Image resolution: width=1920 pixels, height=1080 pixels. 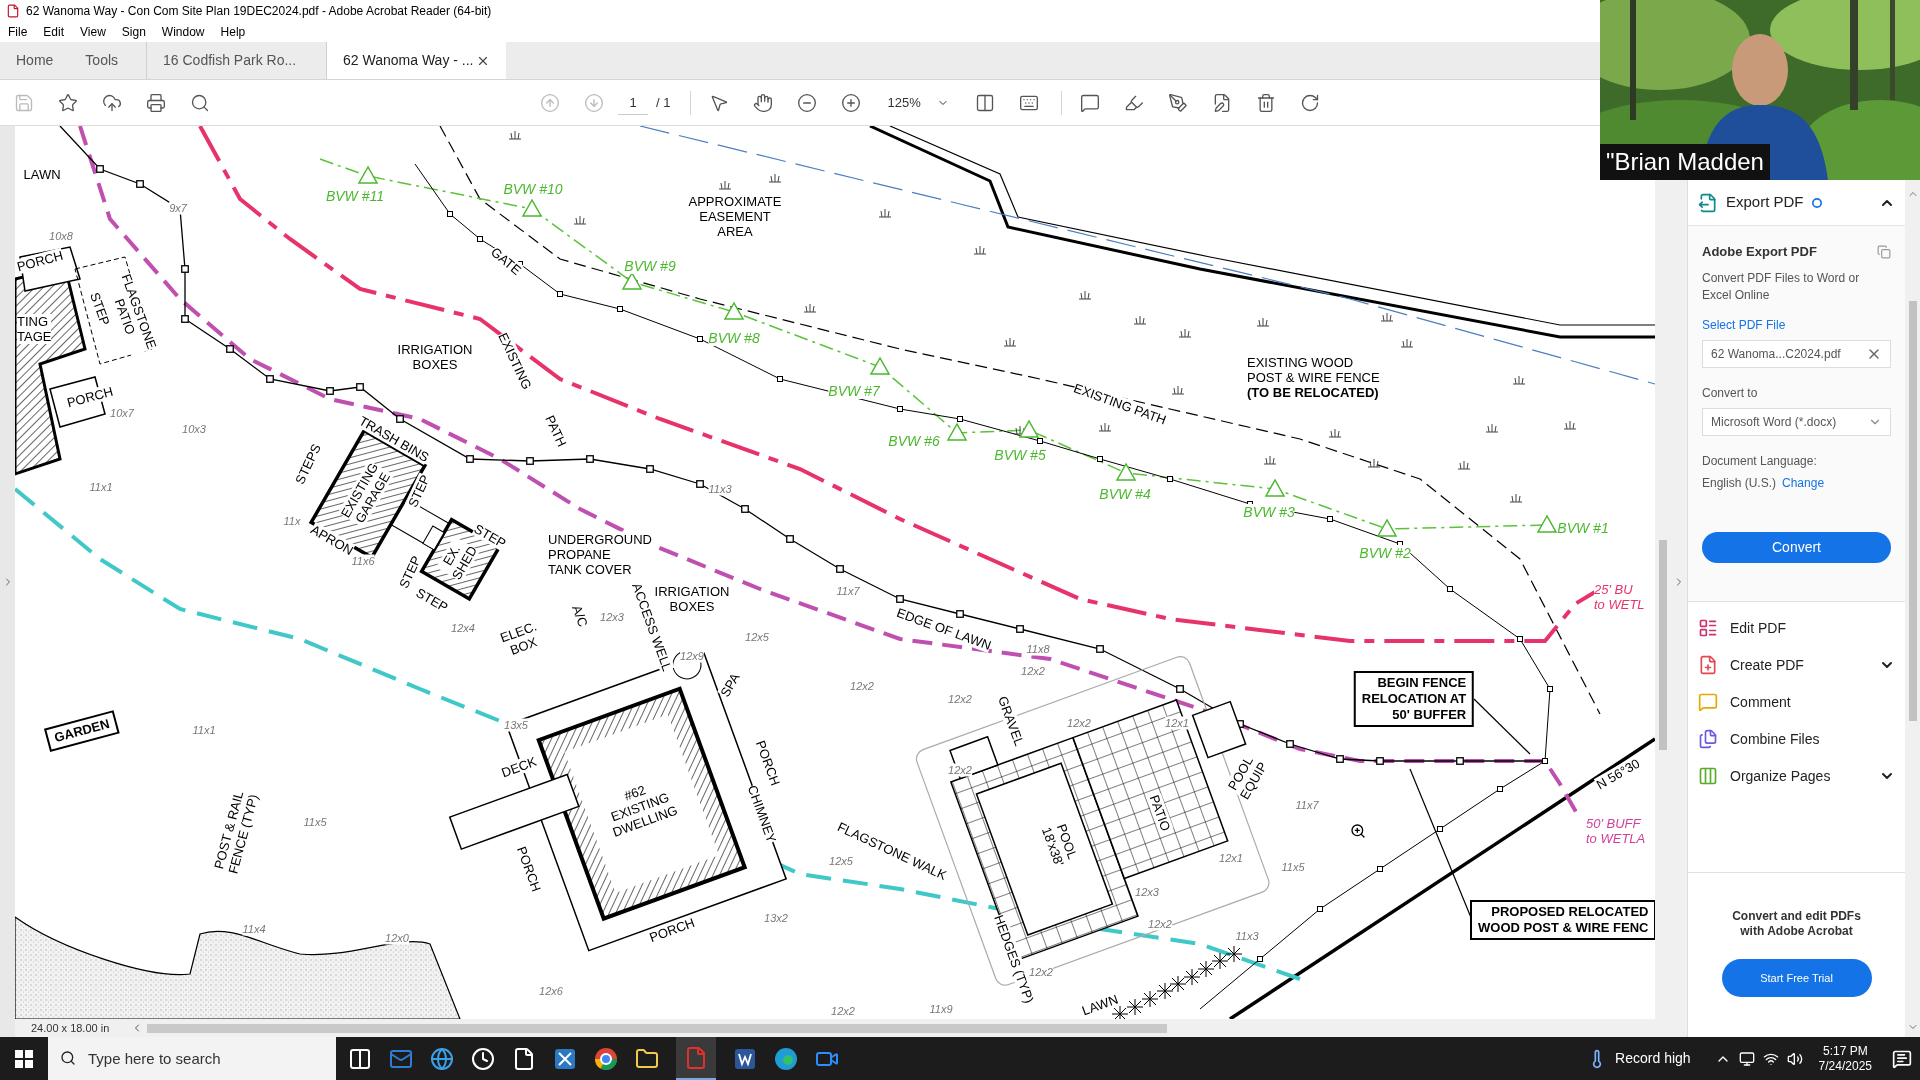 I want to click on dimension-label: 12x0, so click(x=397, y=938).